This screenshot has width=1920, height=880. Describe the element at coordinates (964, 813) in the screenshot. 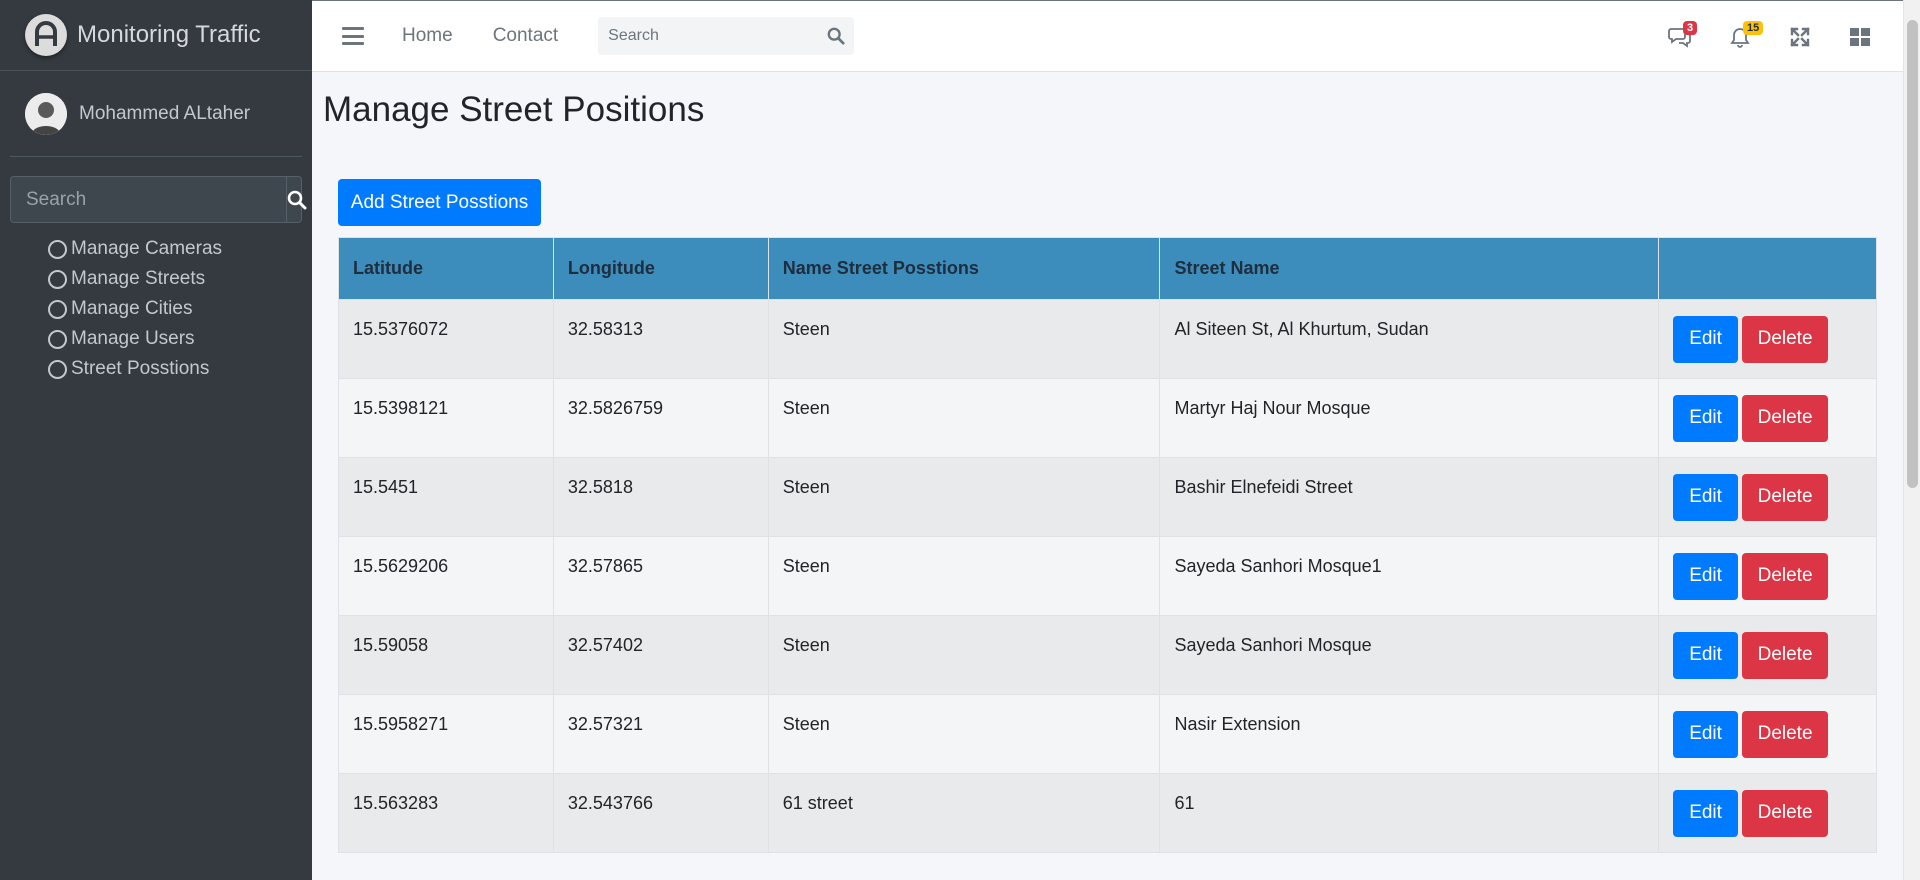

I see `table-cell: 61 street` at that location.